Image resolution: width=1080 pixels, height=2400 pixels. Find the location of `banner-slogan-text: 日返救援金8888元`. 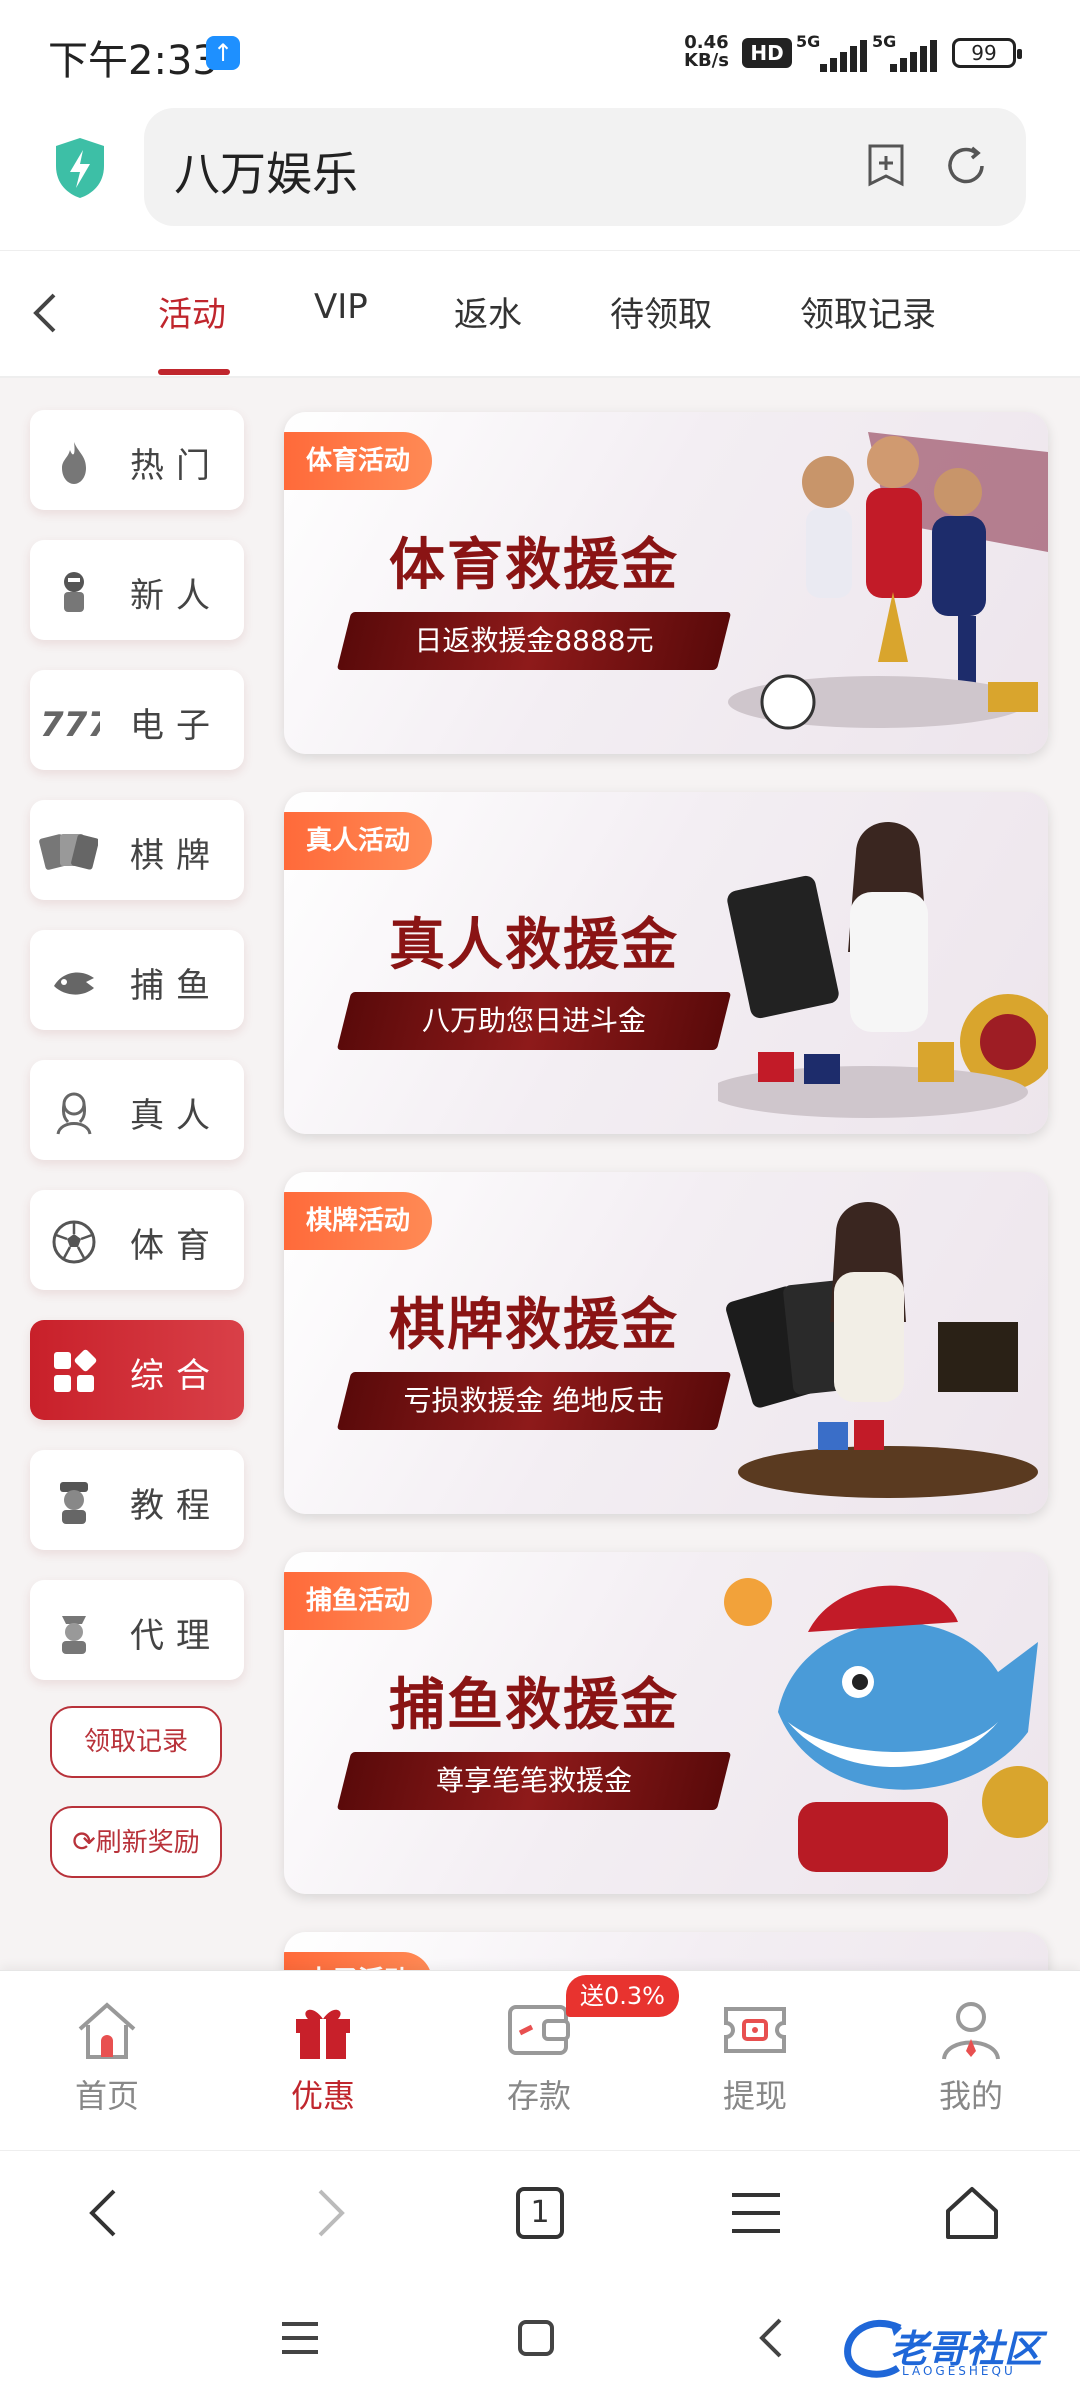

banner-slogan-text: 日返救援金8888元 is located at coordinates (534, 640).